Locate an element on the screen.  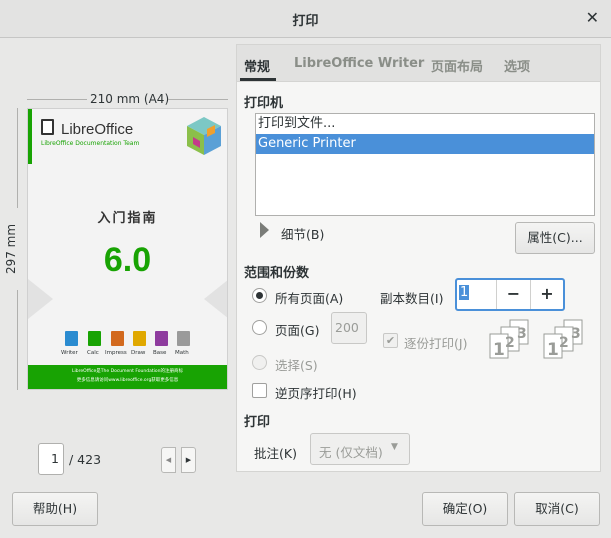
doc-book-title: 入门指南 is located at coordinates (127, 218).